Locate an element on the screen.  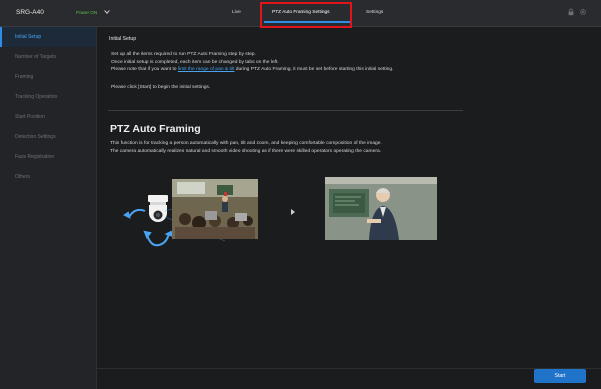
device-name: SRG-A40 is located at coordinates (30, 12).